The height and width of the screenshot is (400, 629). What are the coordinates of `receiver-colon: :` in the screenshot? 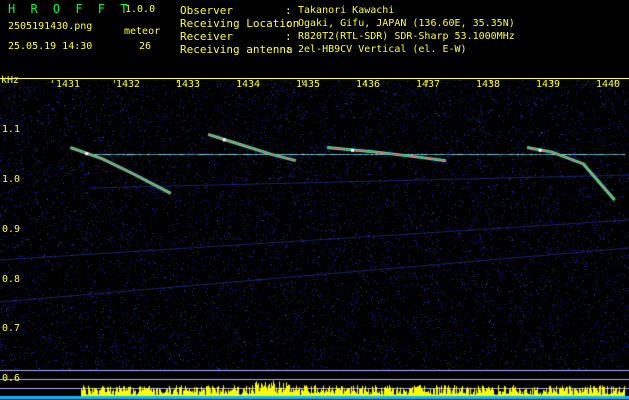 It's located at (288, 36).